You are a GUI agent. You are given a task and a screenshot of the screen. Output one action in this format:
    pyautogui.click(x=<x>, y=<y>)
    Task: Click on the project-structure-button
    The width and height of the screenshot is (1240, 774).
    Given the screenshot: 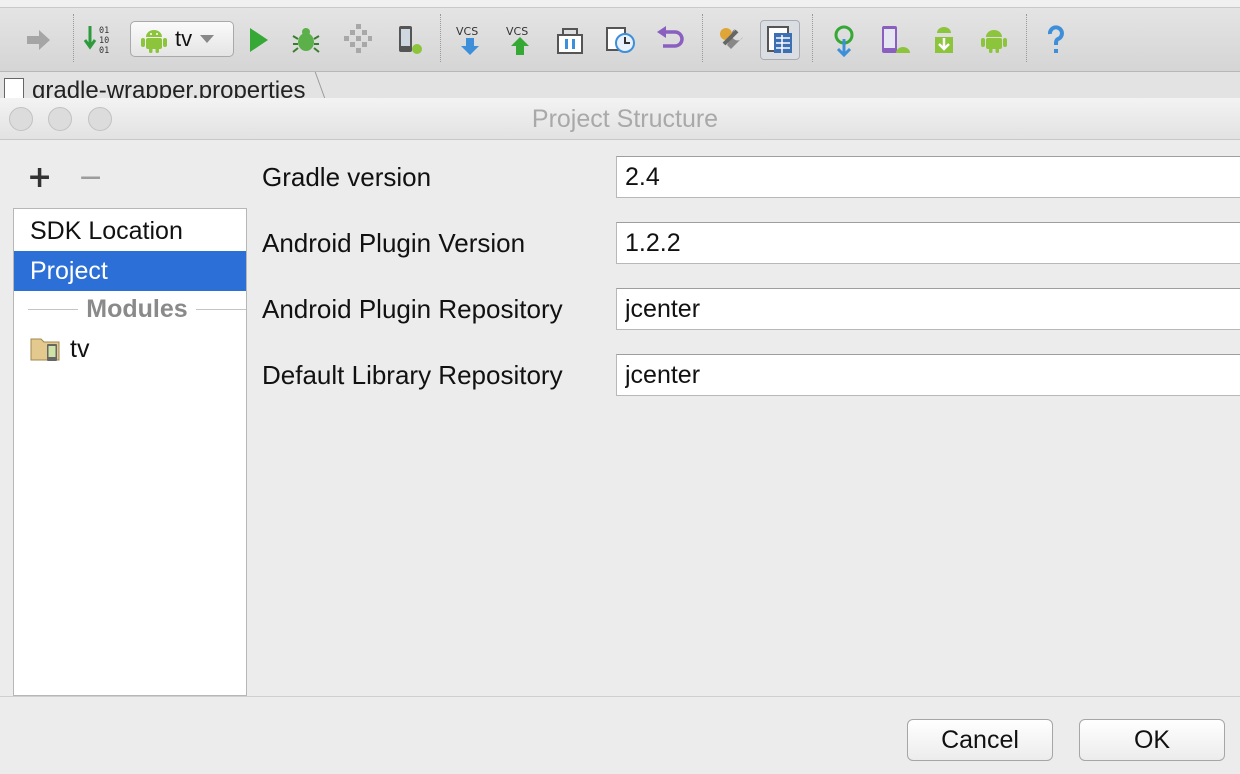 What is the action you would take?
    pyautogui.click(x=780, y=40)
    